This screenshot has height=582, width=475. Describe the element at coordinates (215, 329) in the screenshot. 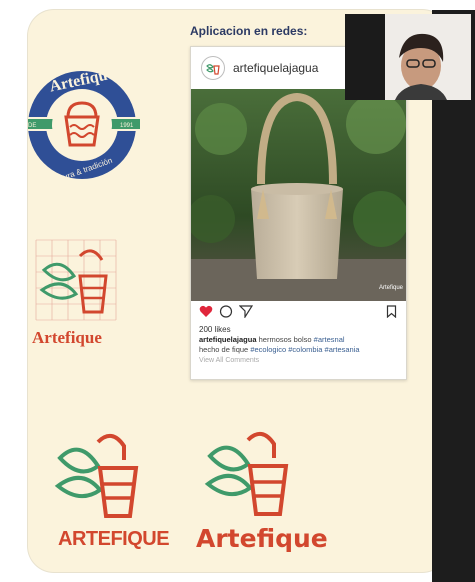

I see `likes-count: 200 likes` at that location.